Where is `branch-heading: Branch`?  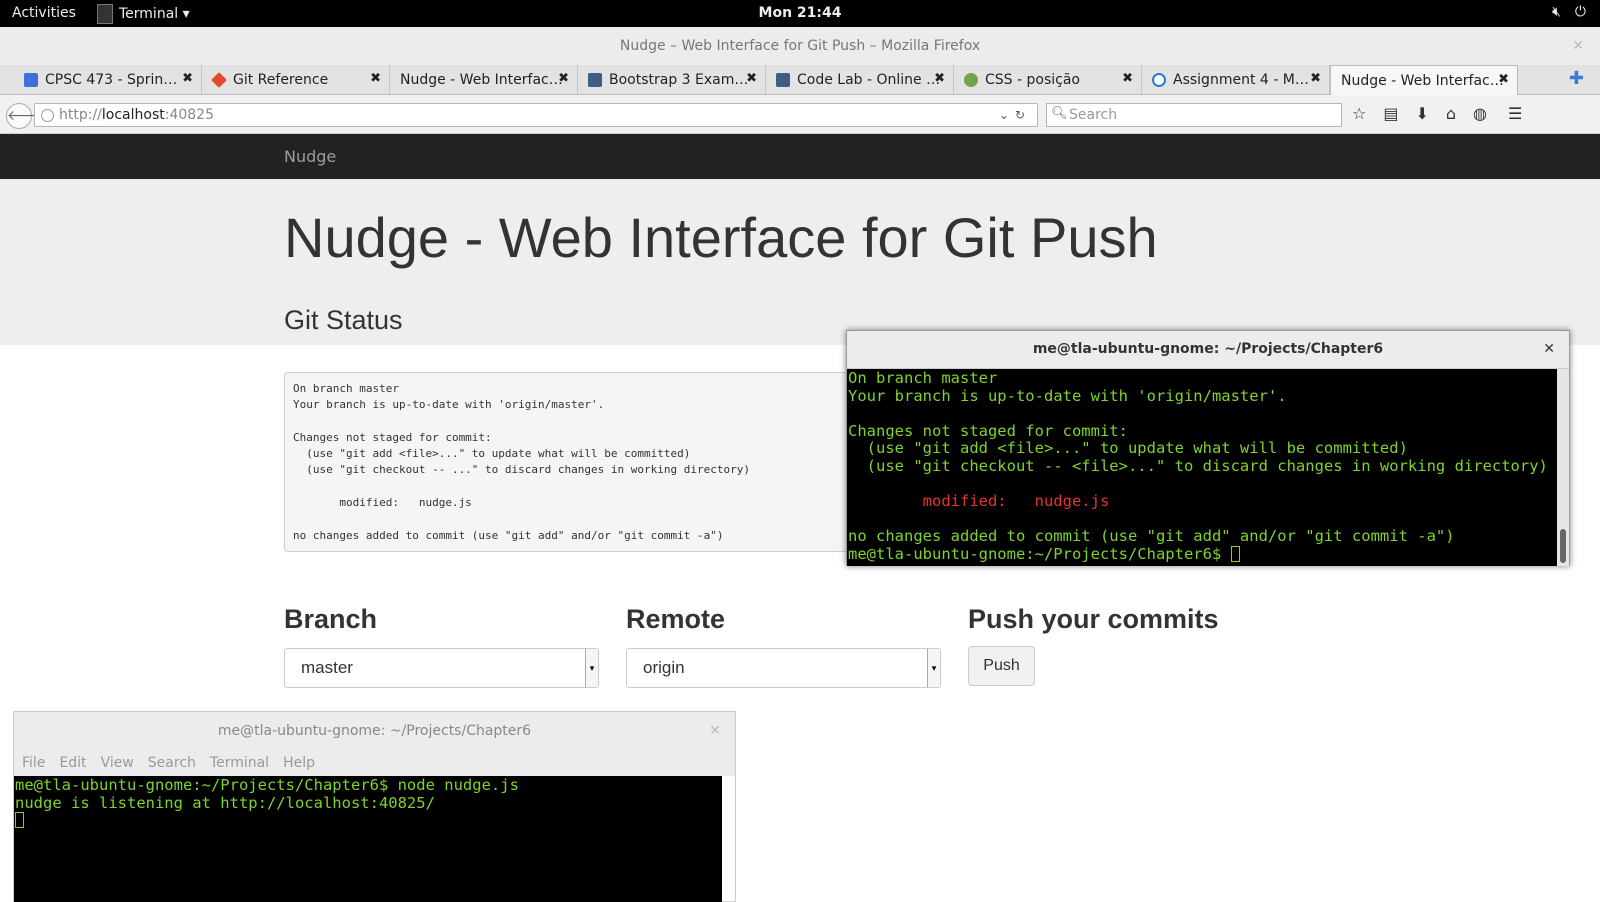
branch-heading: Branch is located at coordinates (331, 619).